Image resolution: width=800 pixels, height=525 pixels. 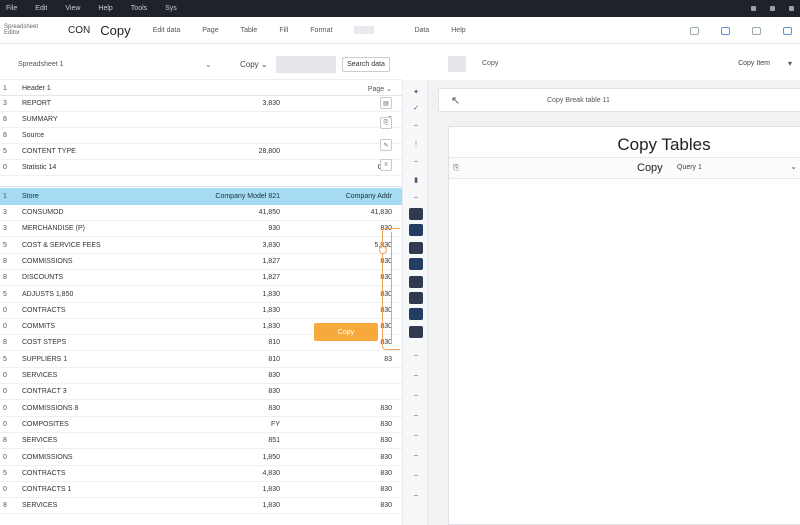 What do you see at coordinates (201, 196) in the screenshot?
I see `selected-header-row: 1 Store Company Model 821 Company Addr` at bounding box center [201, 196].